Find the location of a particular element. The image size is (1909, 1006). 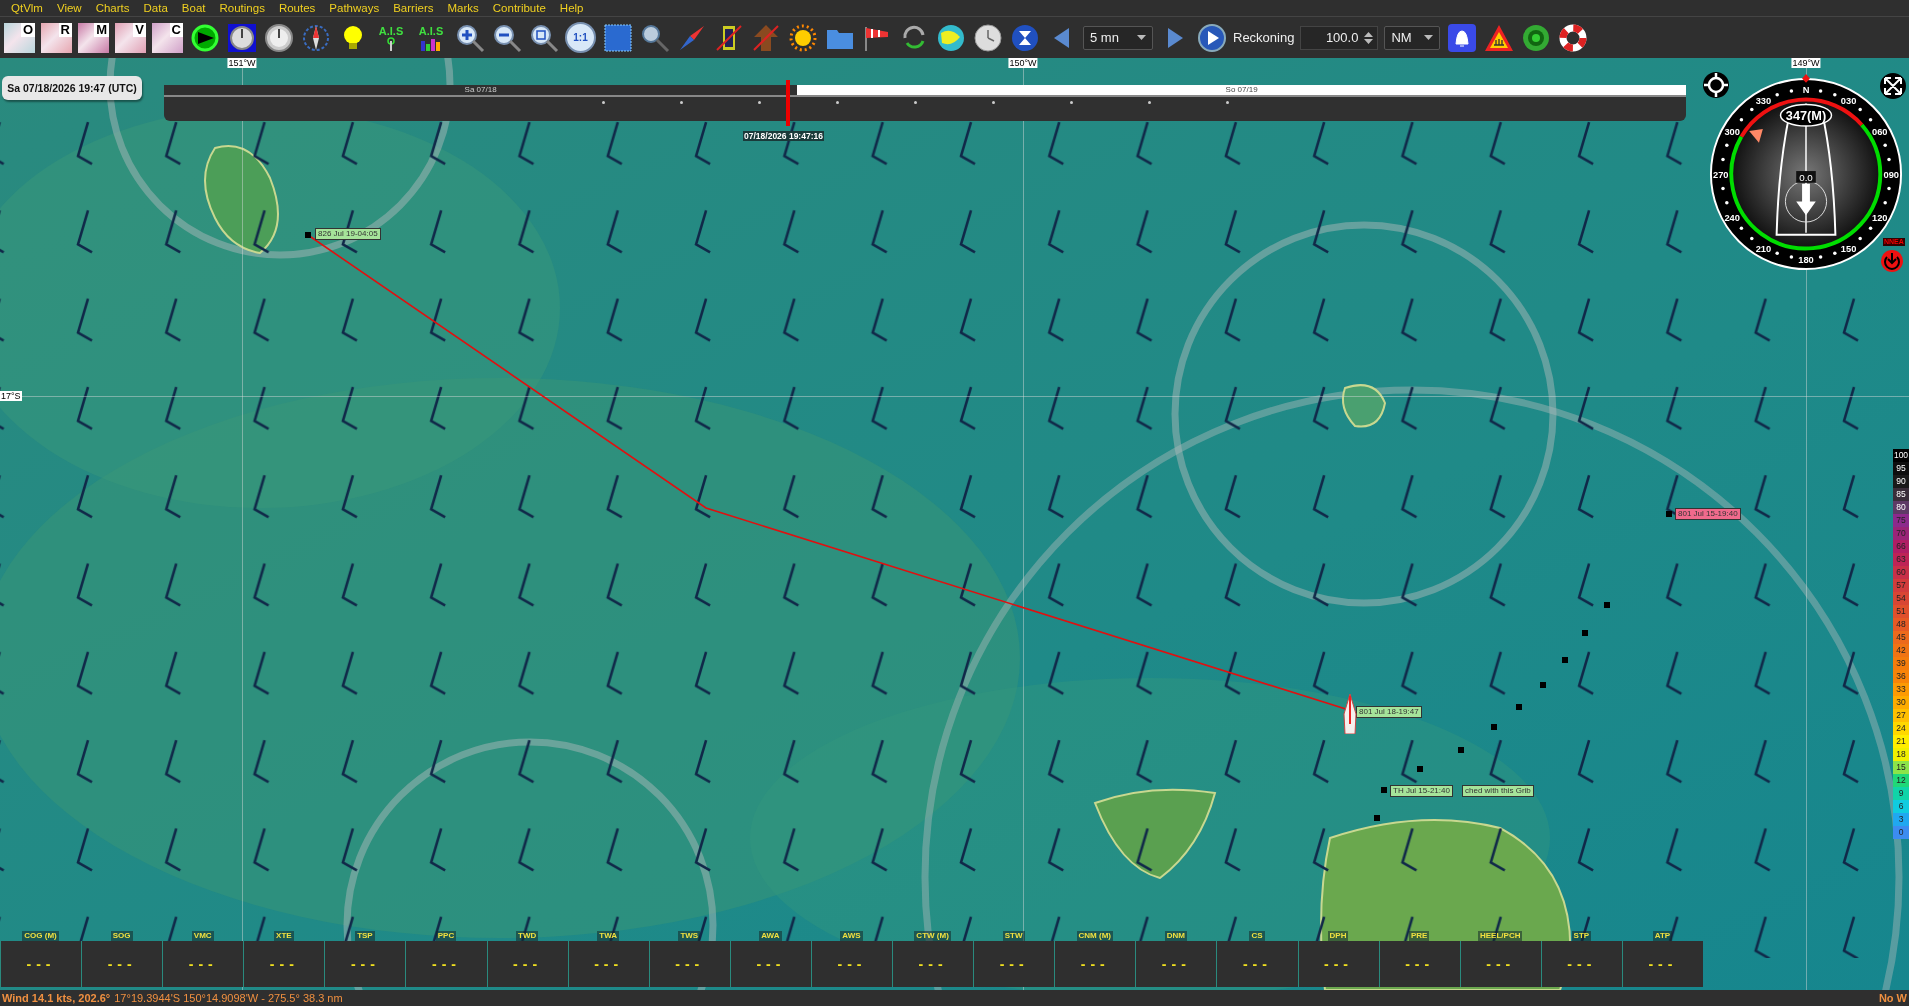

menu-item: Boat is located at coordinates (193, 8).